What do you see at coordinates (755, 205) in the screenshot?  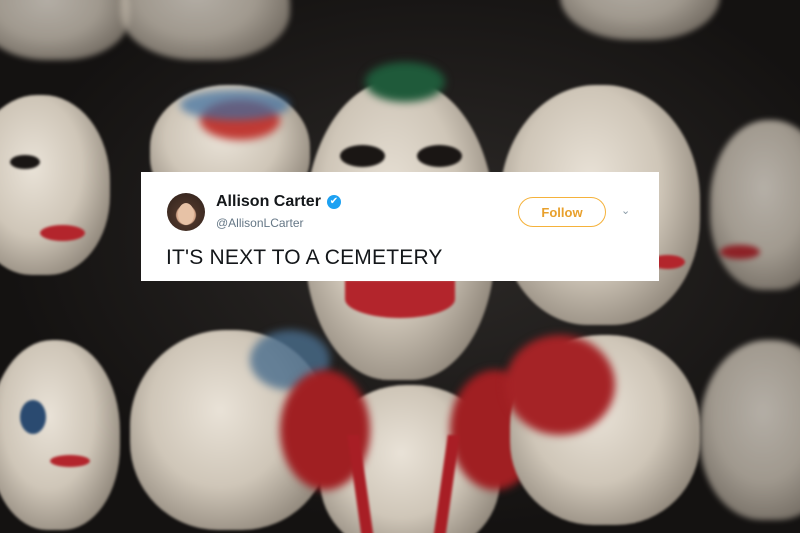 I see `mask-far-right` at bounding box center [755, 205].